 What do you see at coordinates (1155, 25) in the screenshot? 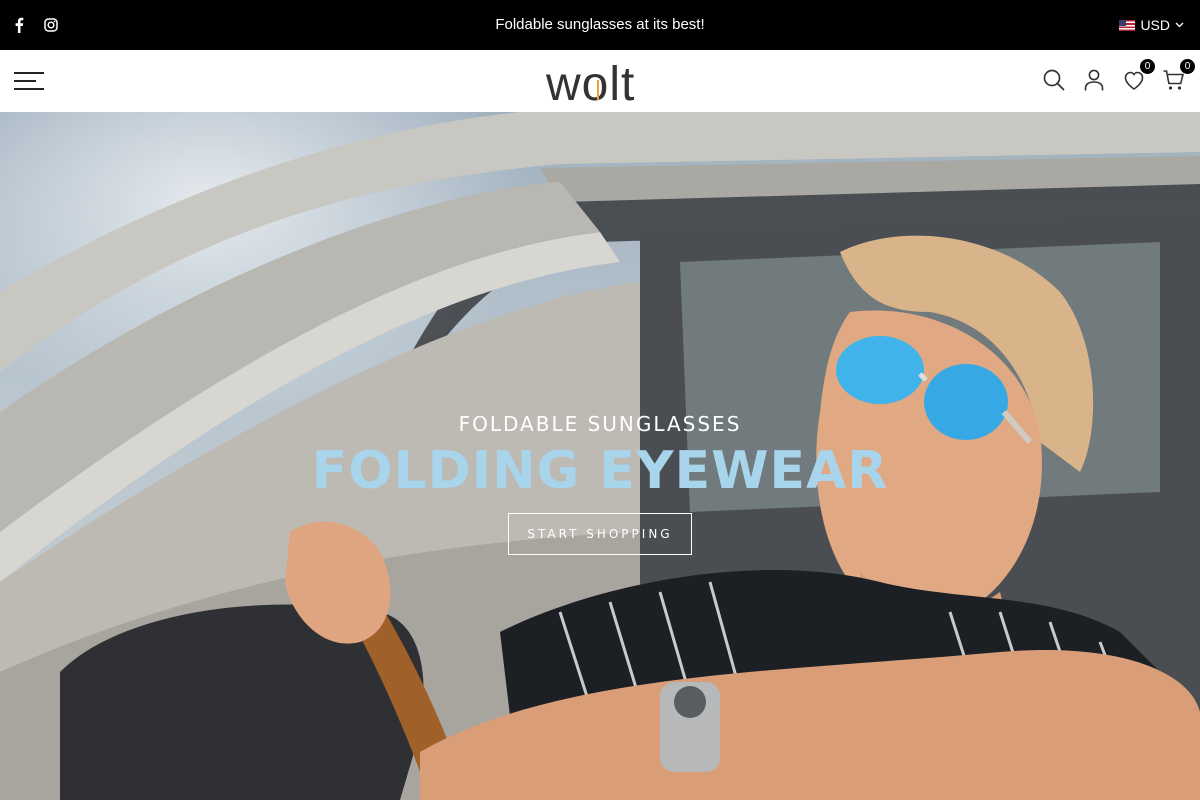
I see `currency-label: USD` at bounding box center [1155, 25].